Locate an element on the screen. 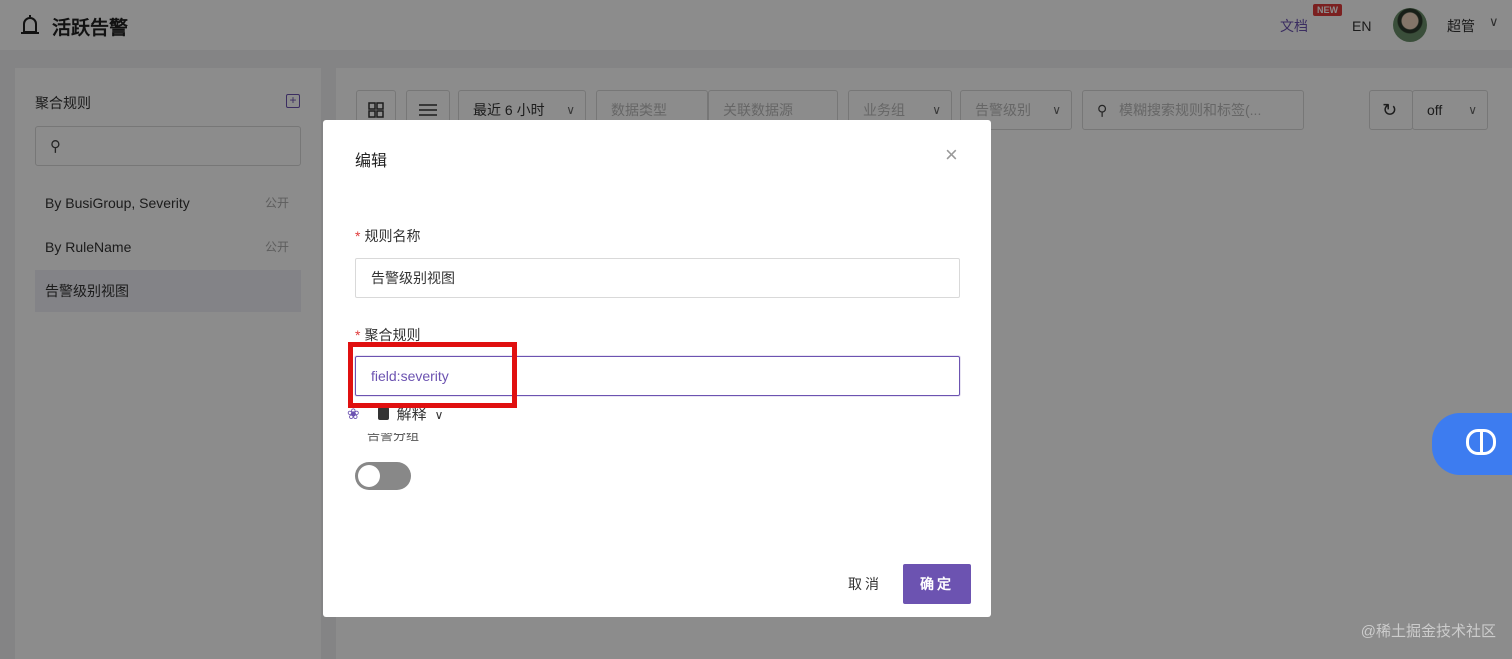 Image resolution: width=1512 pixels, height=659 pixels. public-switch is located at coordinates (383, 476).